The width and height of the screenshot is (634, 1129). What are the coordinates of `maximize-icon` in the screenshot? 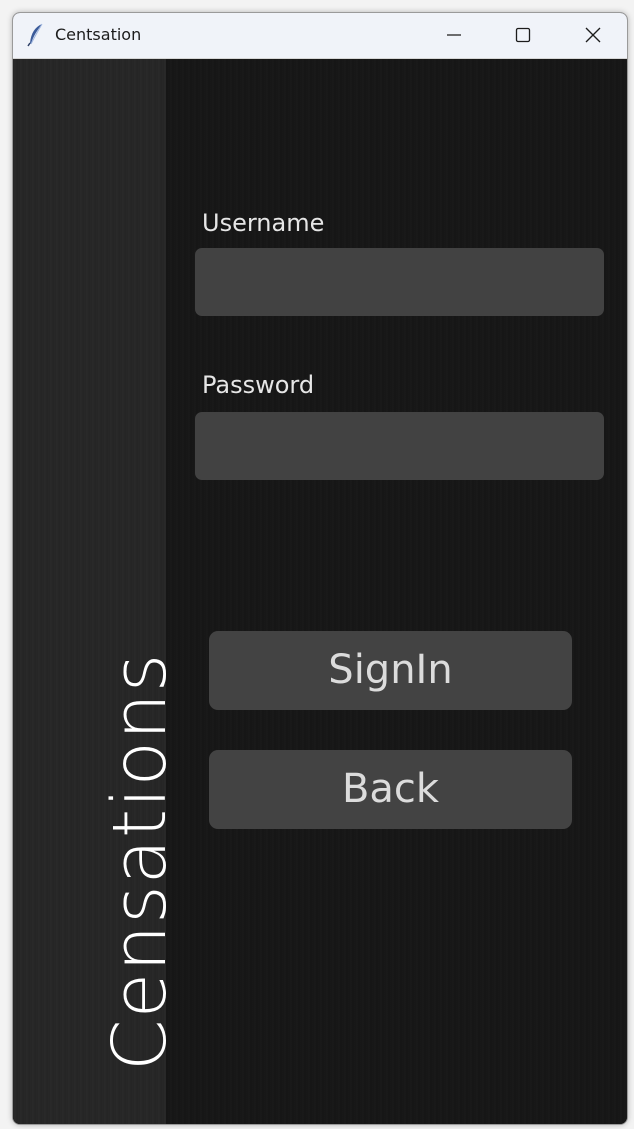 It's located at (523, 35).